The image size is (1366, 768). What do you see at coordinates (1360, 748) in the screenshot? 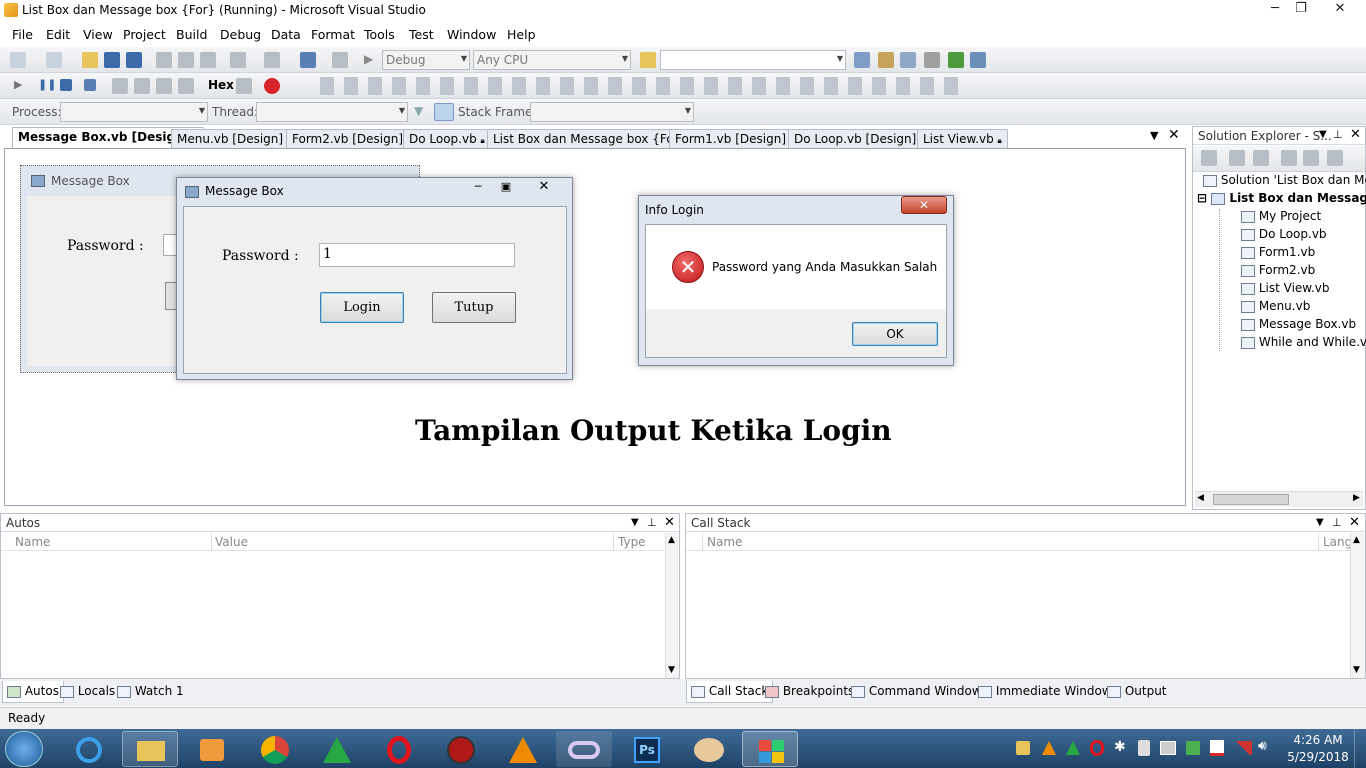
I see `show-desktop-button` at bounding box center [1360, 748].